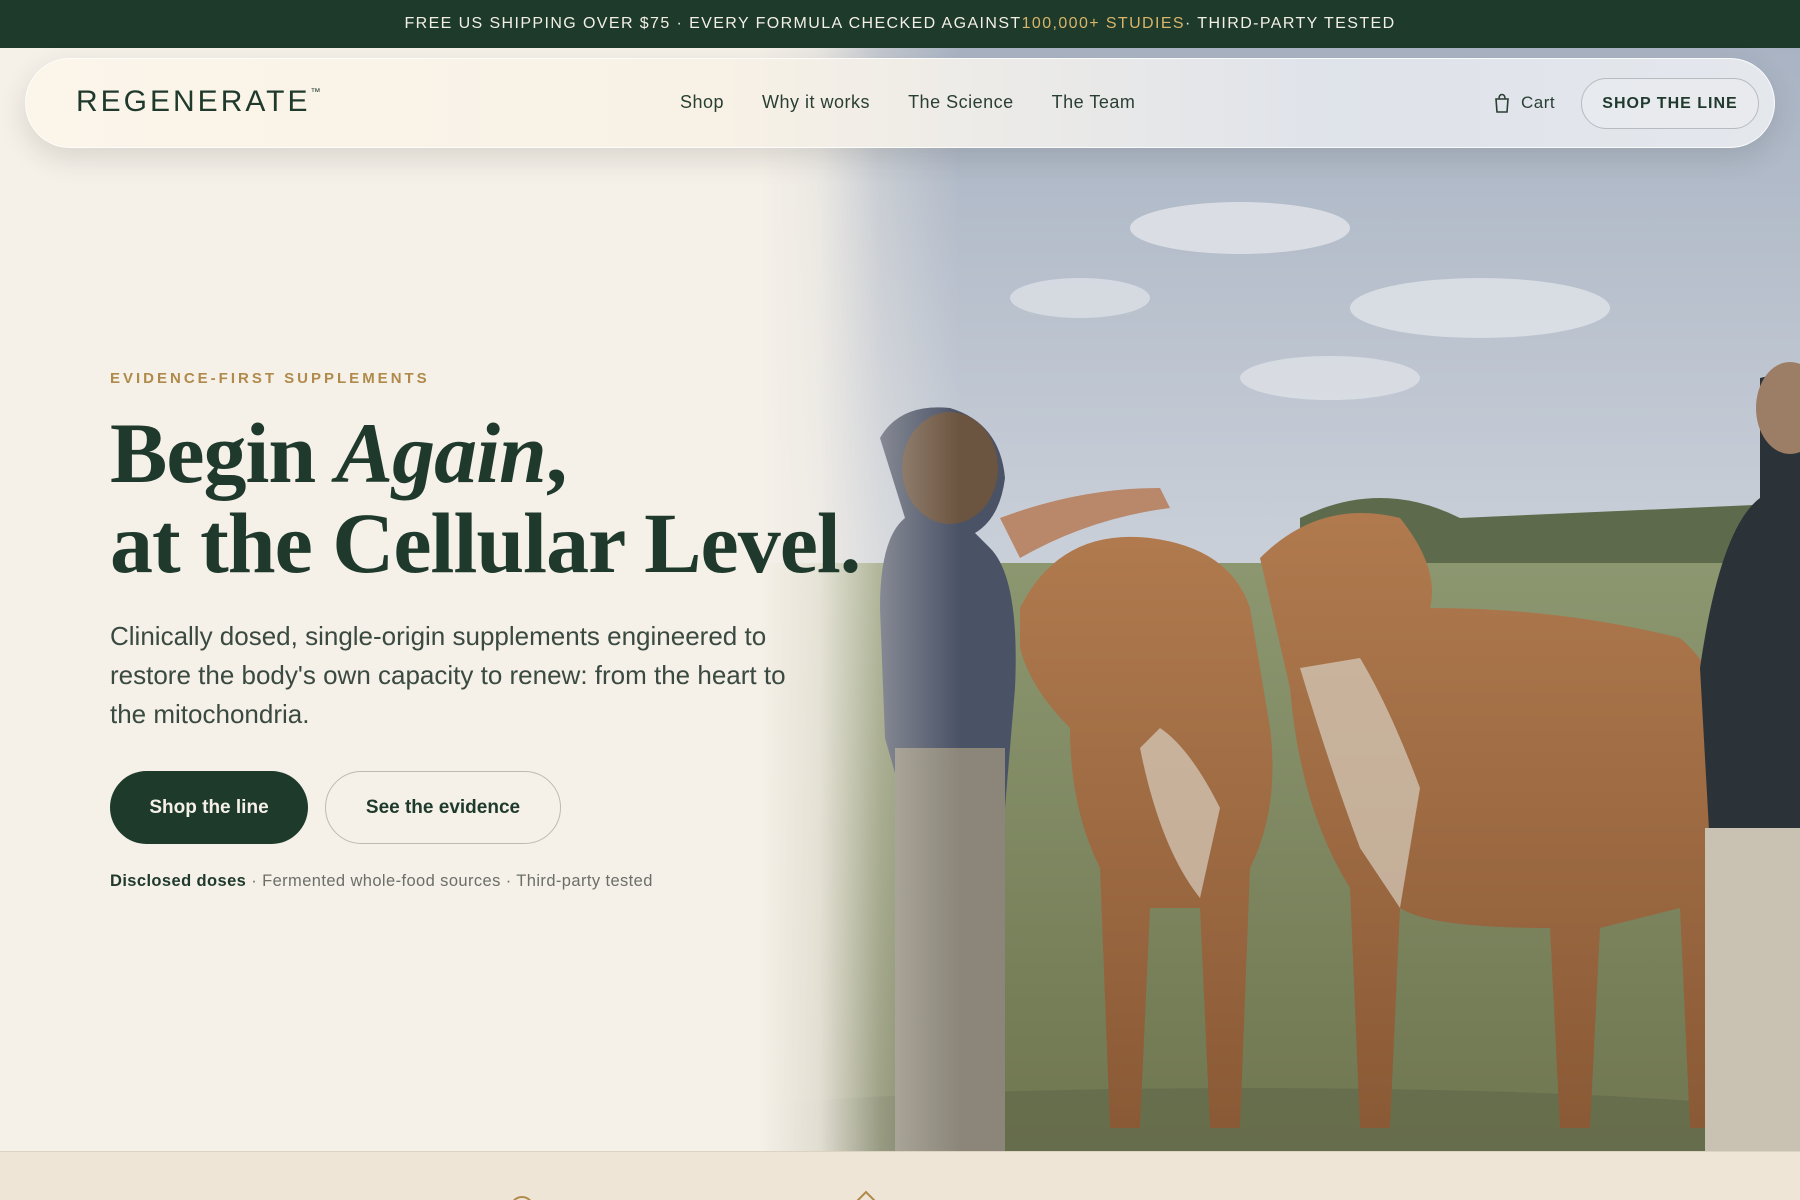 The image size is (1800, 1200). What do you see at coordinates (178, 881) in the screenshot?
I see `feature-disclosed-doses: Disclosed doses` at bounding box center [178, 881].